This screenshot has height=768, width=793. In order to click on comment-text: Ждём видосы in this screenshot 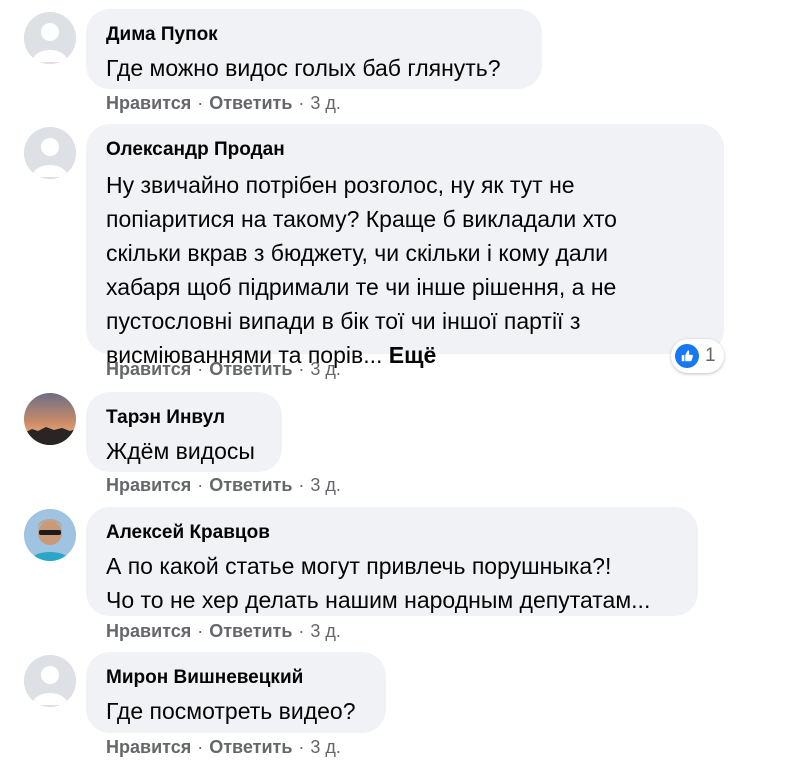, I will do `click(180, 451)`.